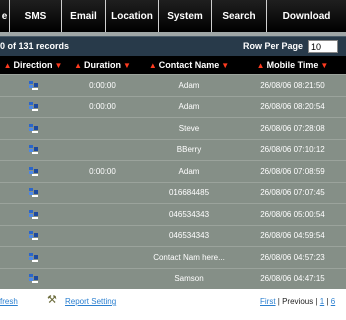 The image size is (346, 320). Describe the element at coordinates (292, 278) in the screenshot. I see `mobile-time-cell: 26/08/06 04:47:15` at that location.